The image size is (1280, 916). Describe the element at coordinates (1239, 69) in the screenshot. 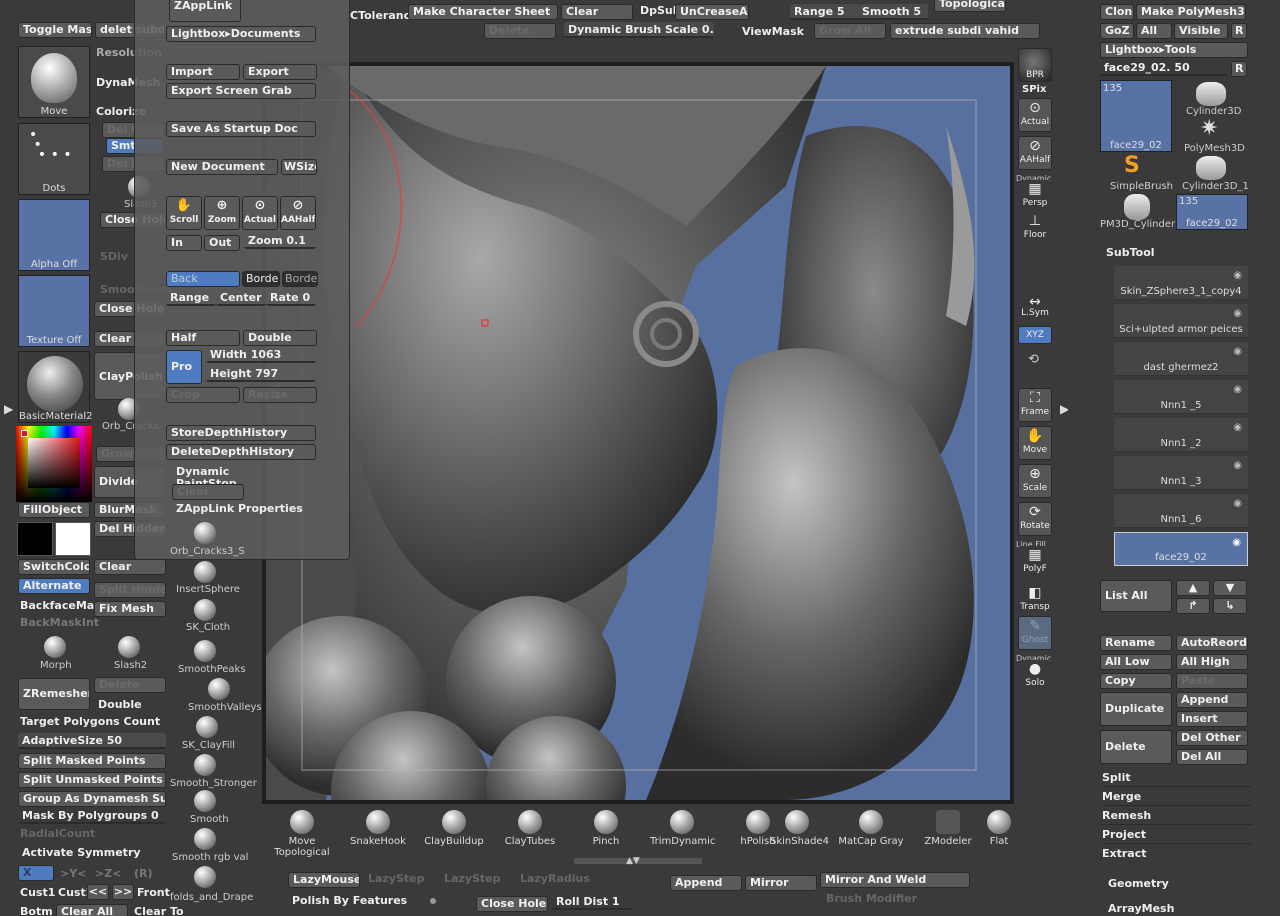

I see `r-2-button: R` at that location.